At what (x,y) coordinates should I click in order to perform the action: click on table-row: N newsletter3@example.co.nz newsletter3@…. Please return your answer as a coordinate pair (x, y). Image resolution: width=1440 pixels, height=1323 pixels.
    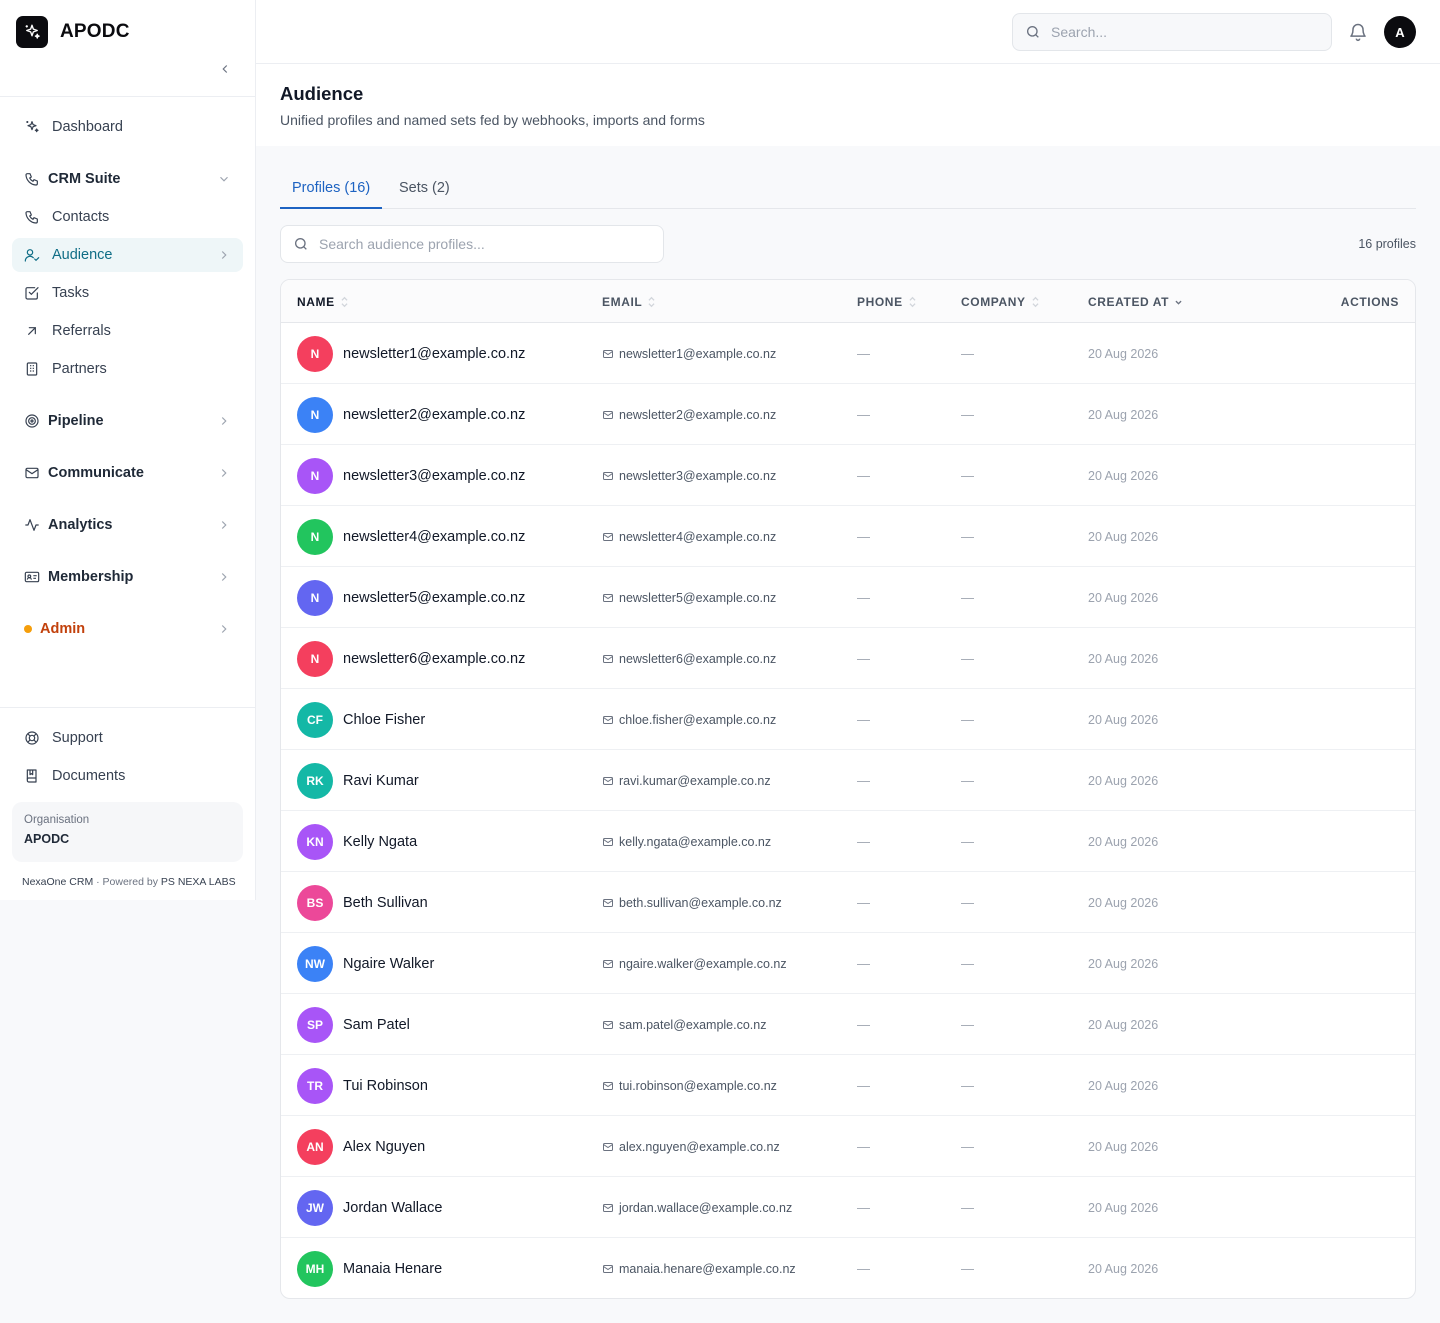
    Looking at the image, I should click on (848, 475).